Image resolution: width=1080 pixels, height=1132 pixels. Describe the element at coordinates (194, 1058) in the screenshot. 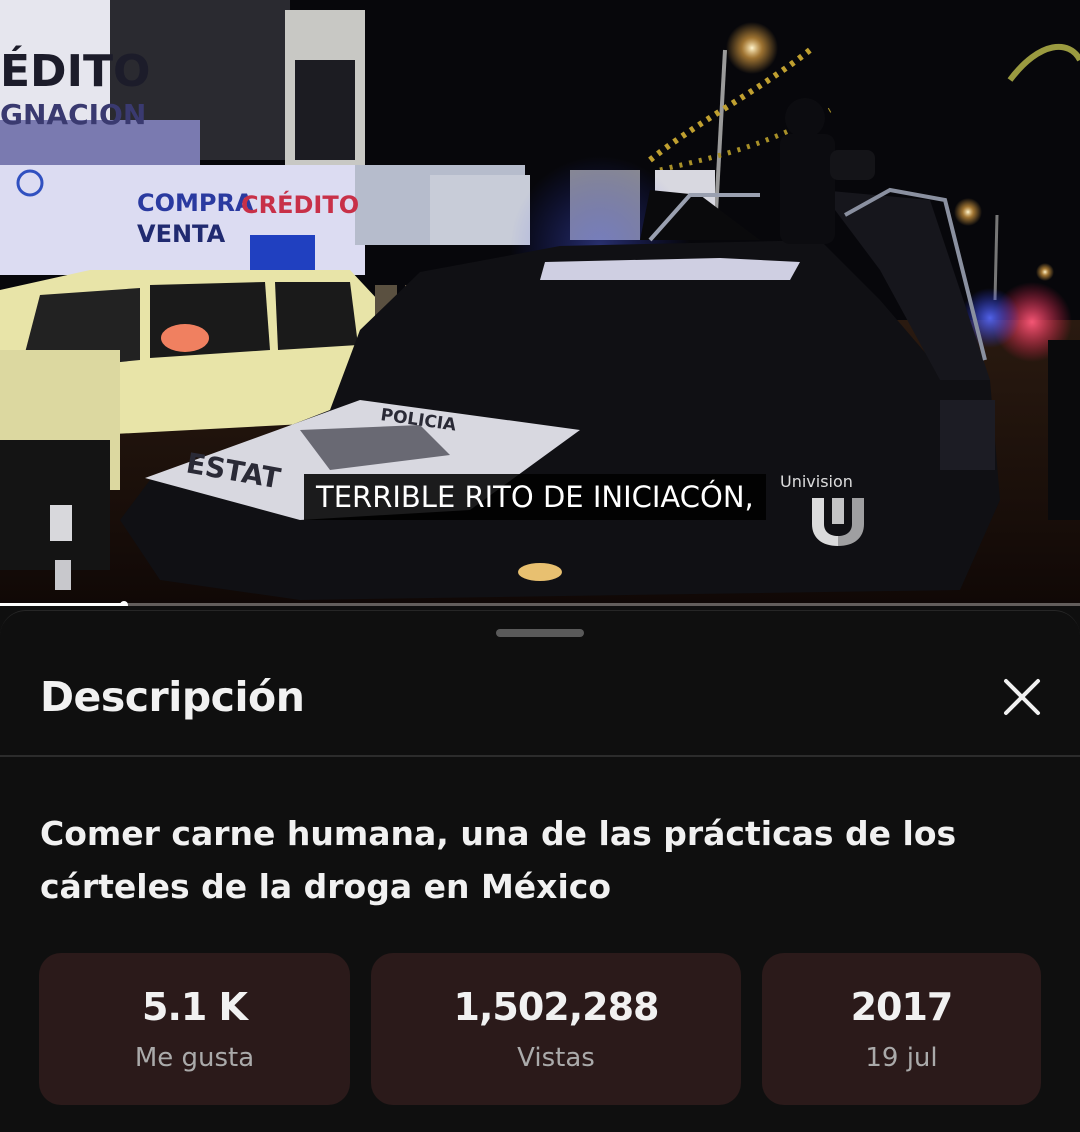

I see `likes-label: Me gusta` at that location.